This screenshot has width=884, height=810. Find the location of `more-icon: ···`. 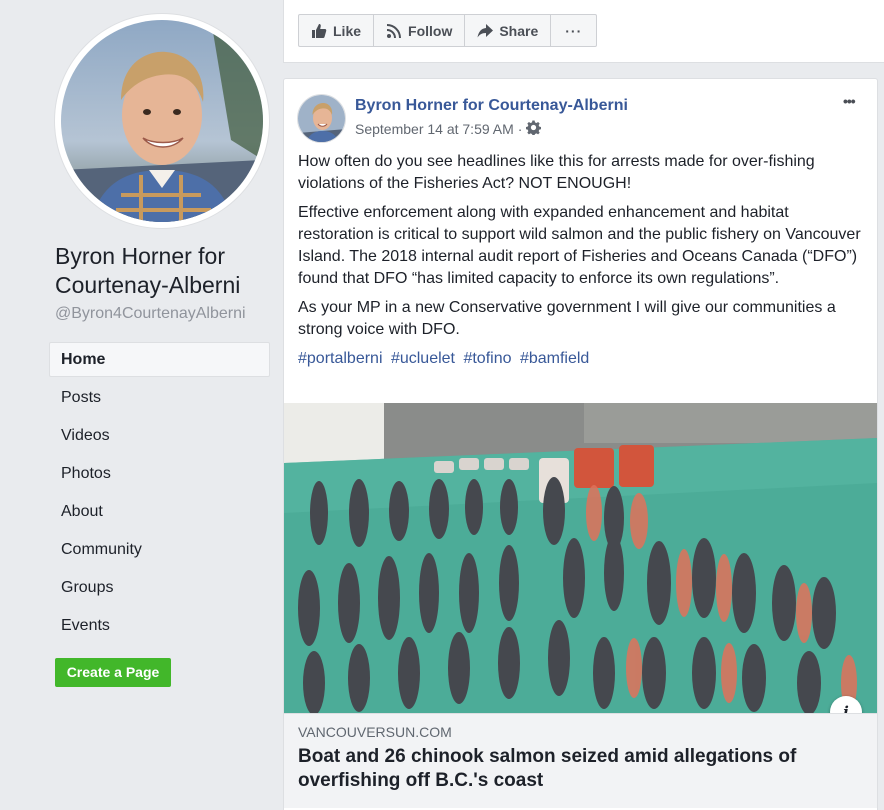

more-icon: ··· is located at coordinates (574, 30).